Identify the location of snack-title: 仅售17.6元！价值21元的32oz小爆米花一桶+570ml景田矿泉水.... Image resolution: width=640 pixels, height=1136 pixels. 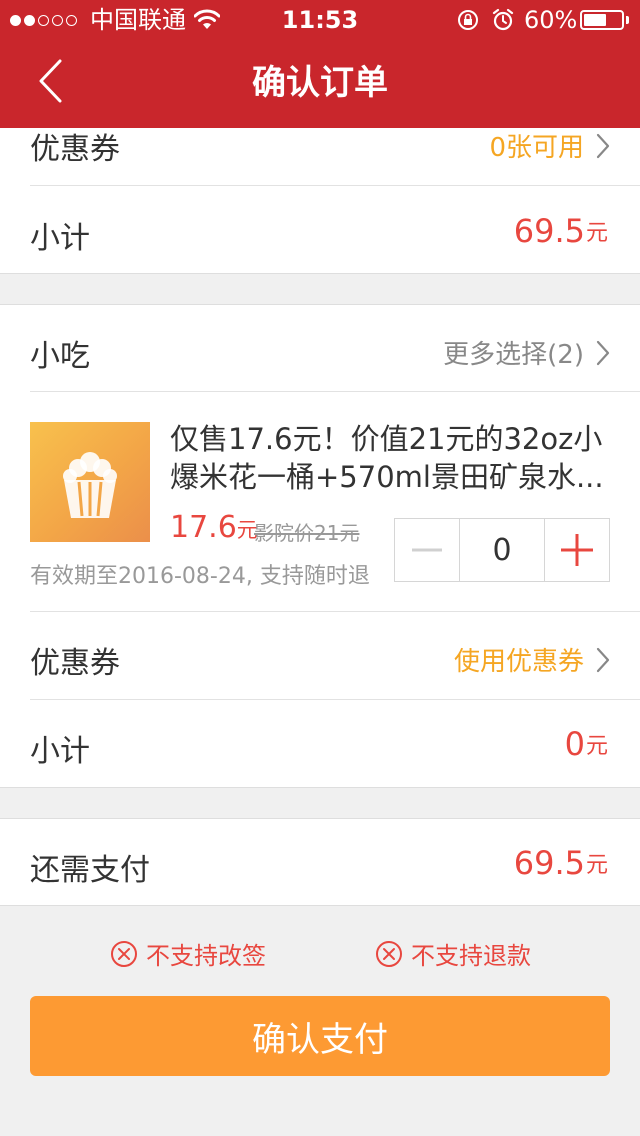
(390, 458).